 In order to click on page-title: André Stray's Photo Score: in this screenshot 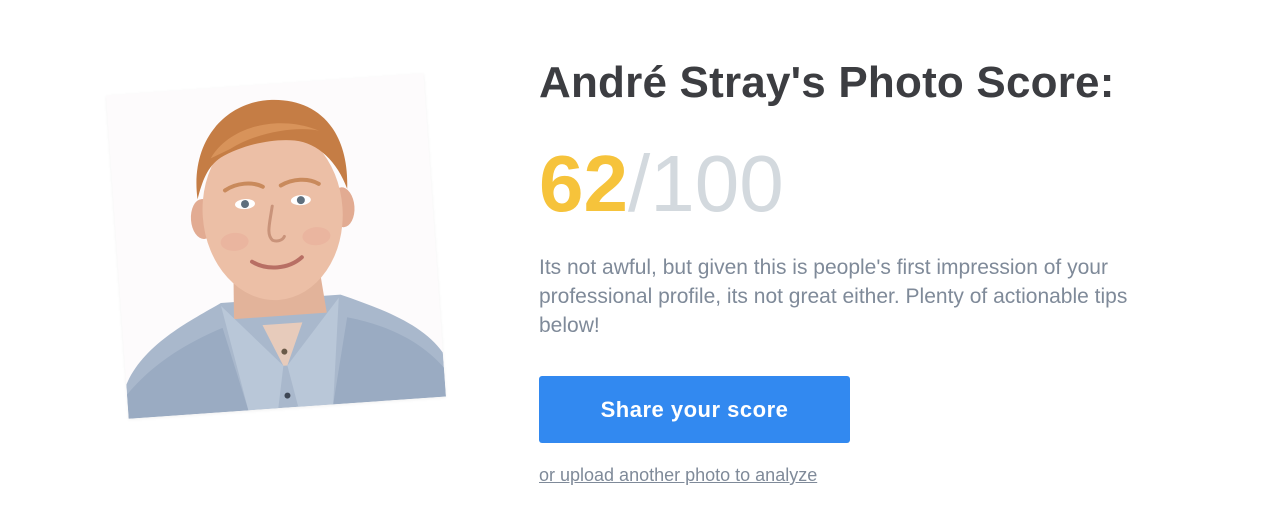, I will do `click(827, 82)`.